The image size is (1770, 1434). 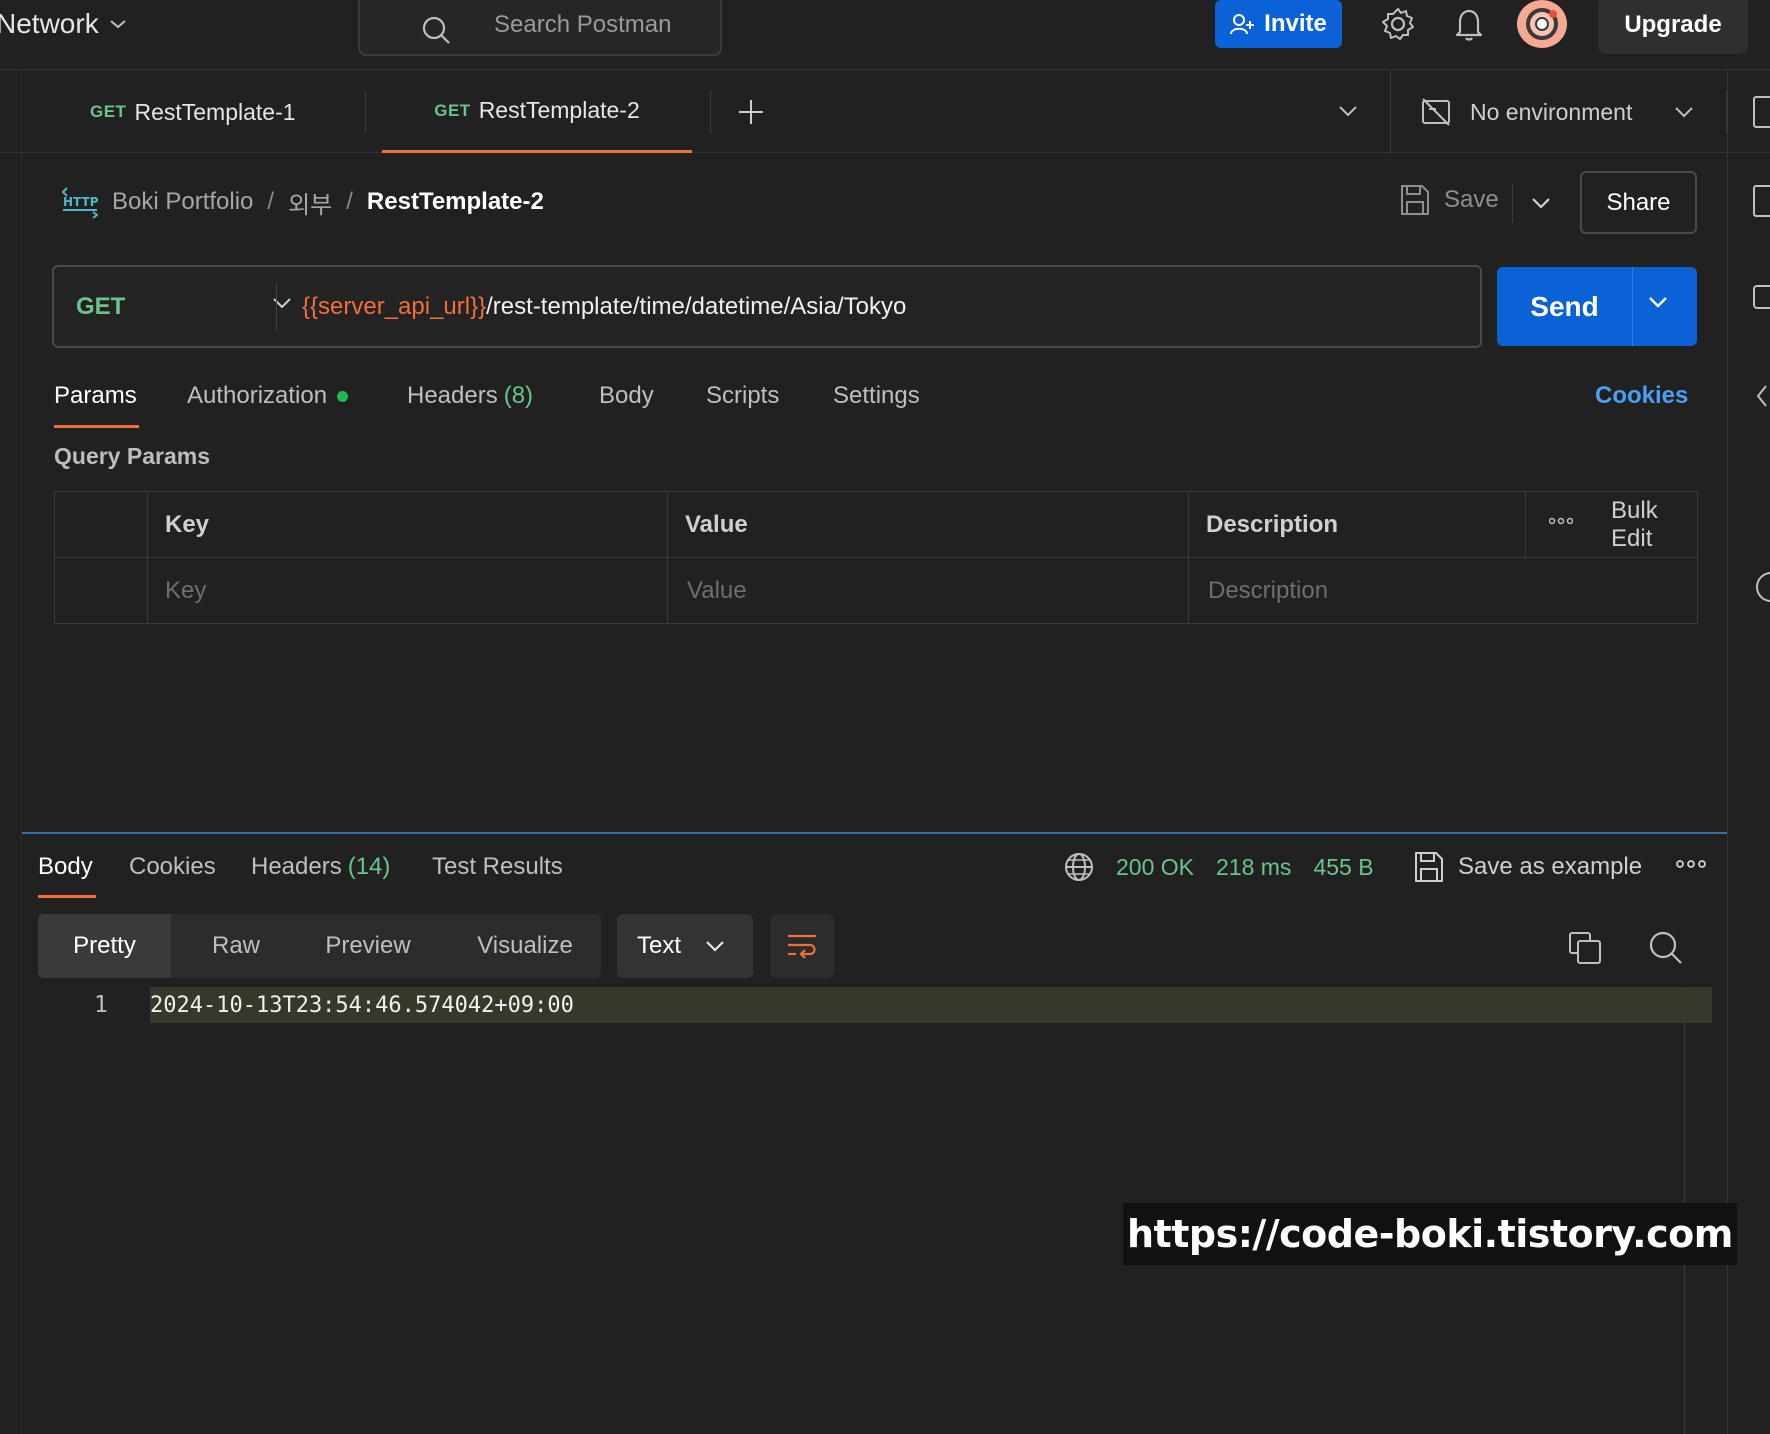 I want to click on environment-selector: No environment, so click(x=1557, y=112).